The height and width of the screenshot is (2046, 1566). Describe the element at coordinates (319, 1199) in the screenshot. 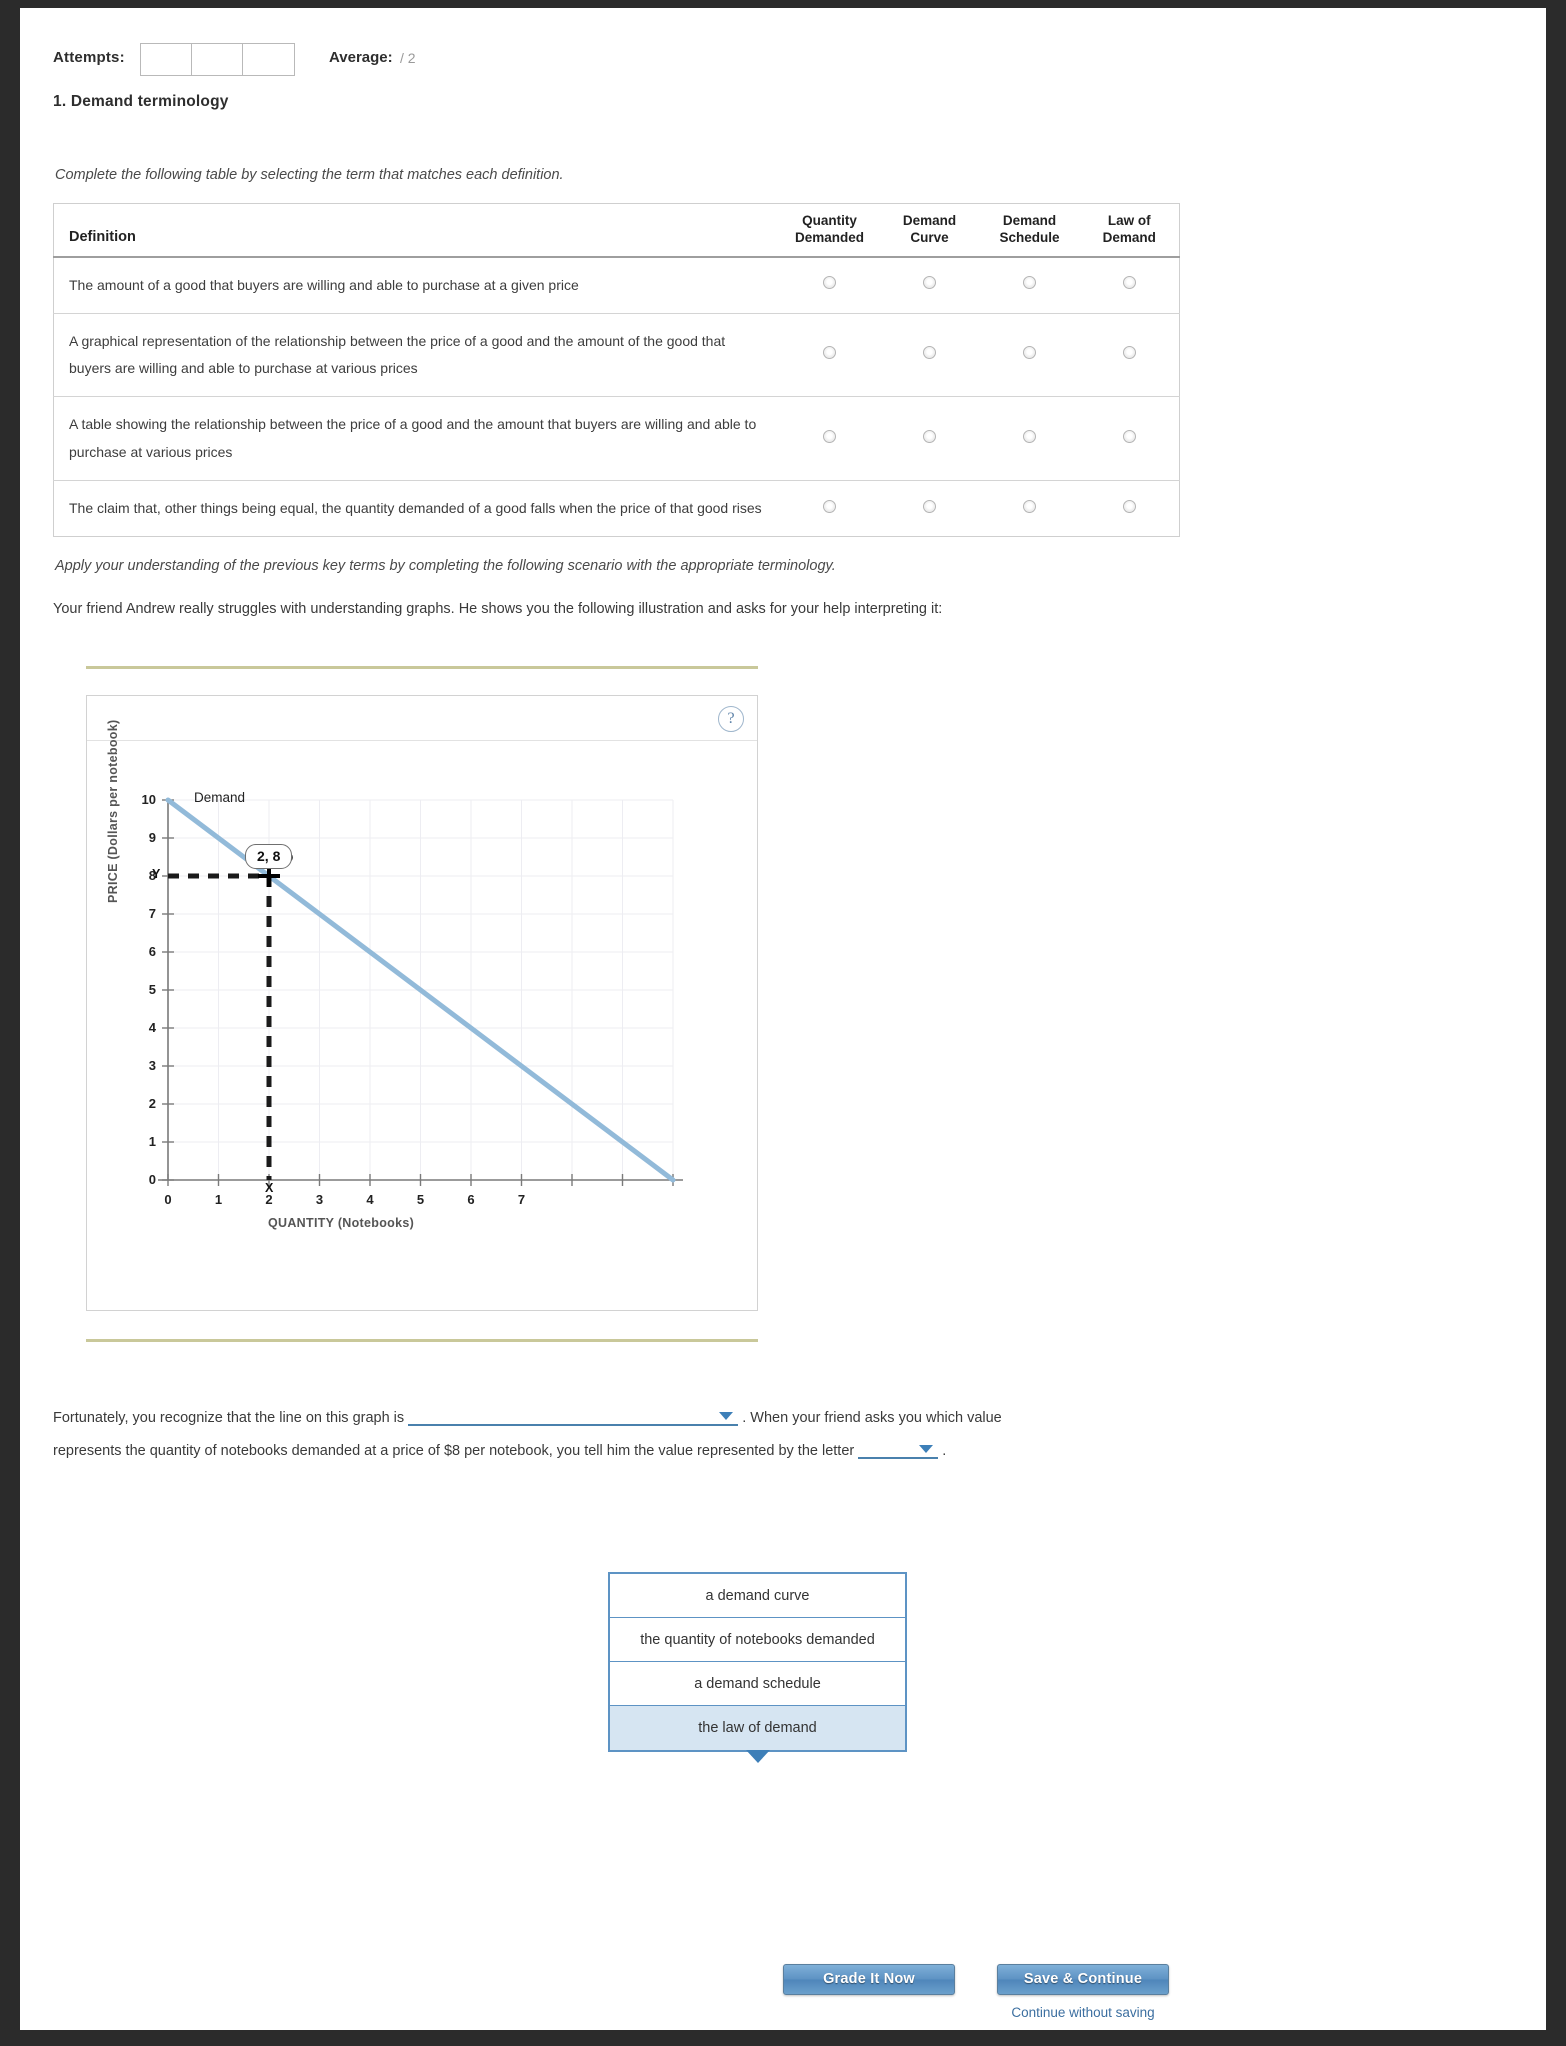

I see `x-tick-label: 3` at that location.